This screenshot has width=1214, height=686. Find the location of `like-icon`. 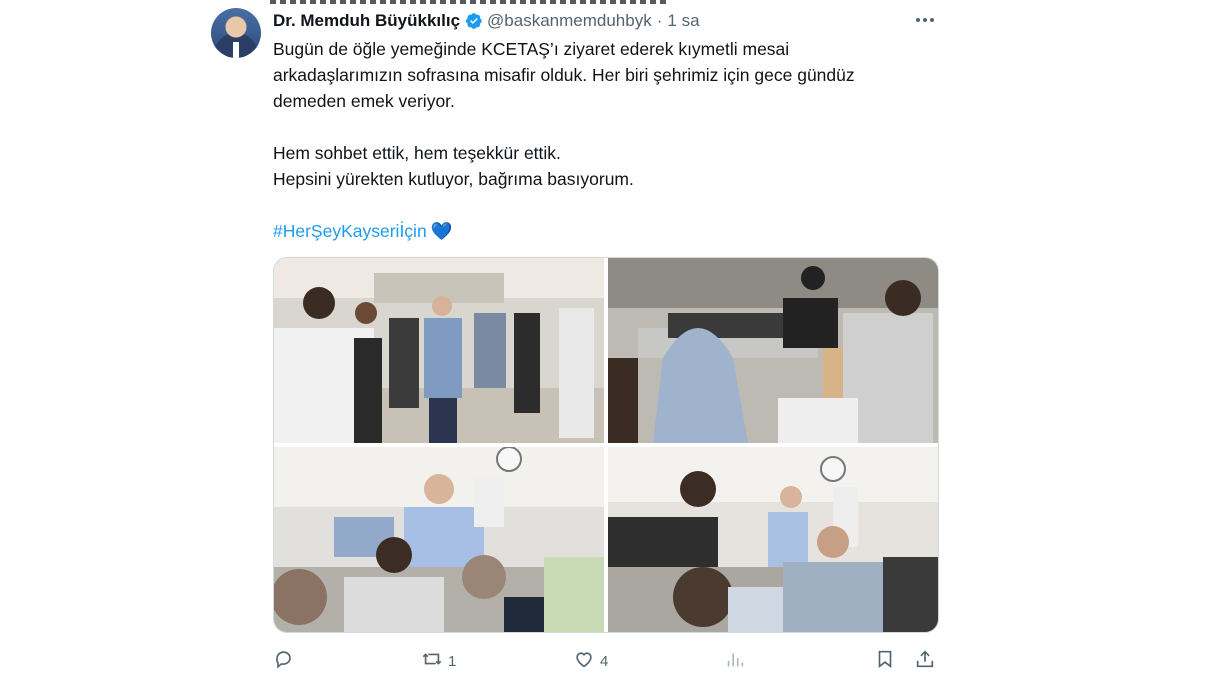

like-icon is located at coordinates (584, 661).